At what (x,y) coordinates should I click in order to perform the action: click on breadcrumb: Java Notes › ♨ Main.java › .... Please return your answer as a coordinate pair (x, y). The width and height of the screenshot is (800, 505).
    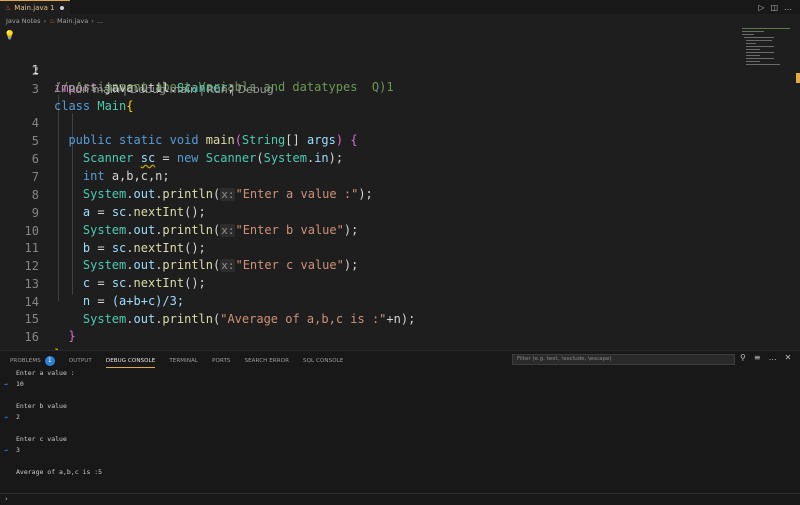
    Looking at the image, I should click on (400, 21).